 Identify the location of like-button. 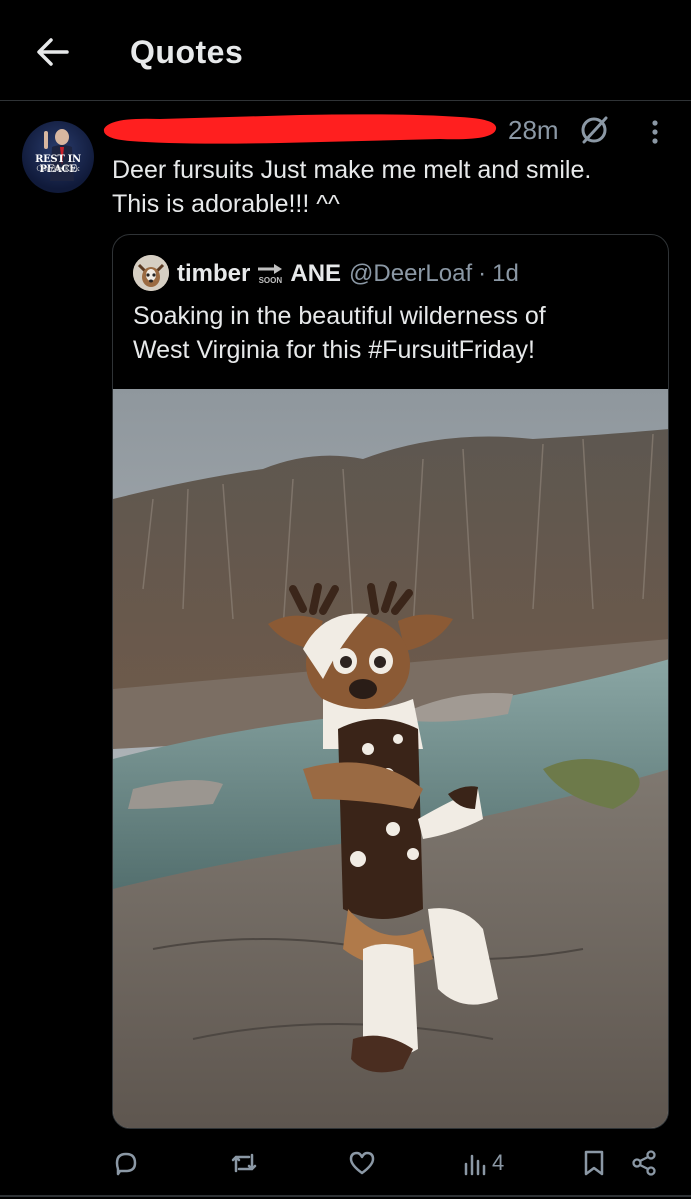
(362, 1163).